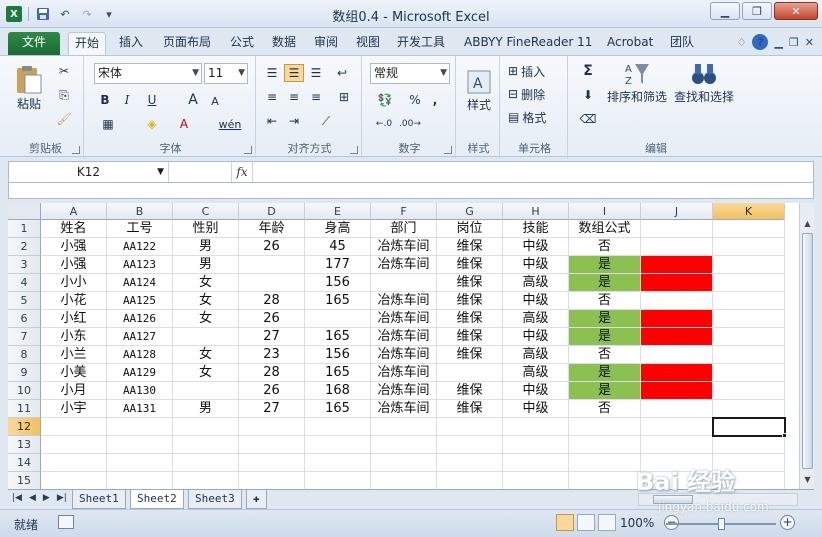 Image resolution: width=822 pixels, height=537 pixels. I want to click on cell-a4: 小小, so click(74, 283).